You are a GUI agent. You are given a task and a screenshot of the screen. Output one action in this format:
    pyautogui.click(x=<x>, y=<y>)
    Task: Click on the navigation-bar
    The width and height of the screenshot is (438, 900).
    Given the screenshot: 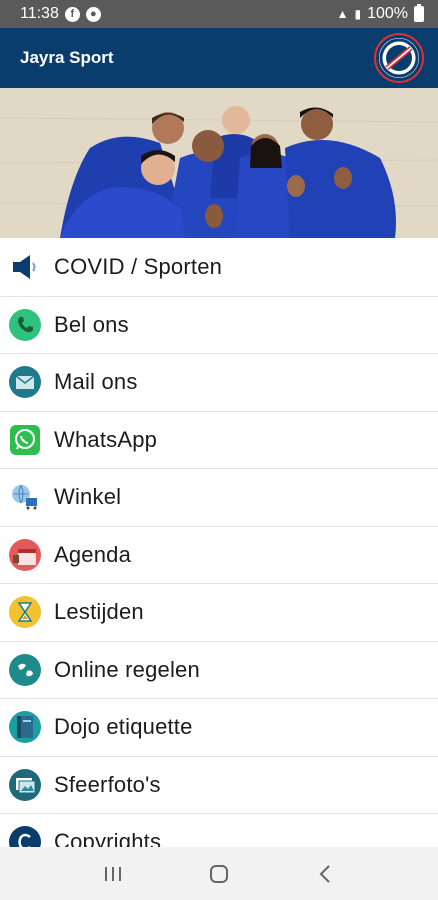 What is the action you would take?
    pyautogui.click(x=219, y=873)
    